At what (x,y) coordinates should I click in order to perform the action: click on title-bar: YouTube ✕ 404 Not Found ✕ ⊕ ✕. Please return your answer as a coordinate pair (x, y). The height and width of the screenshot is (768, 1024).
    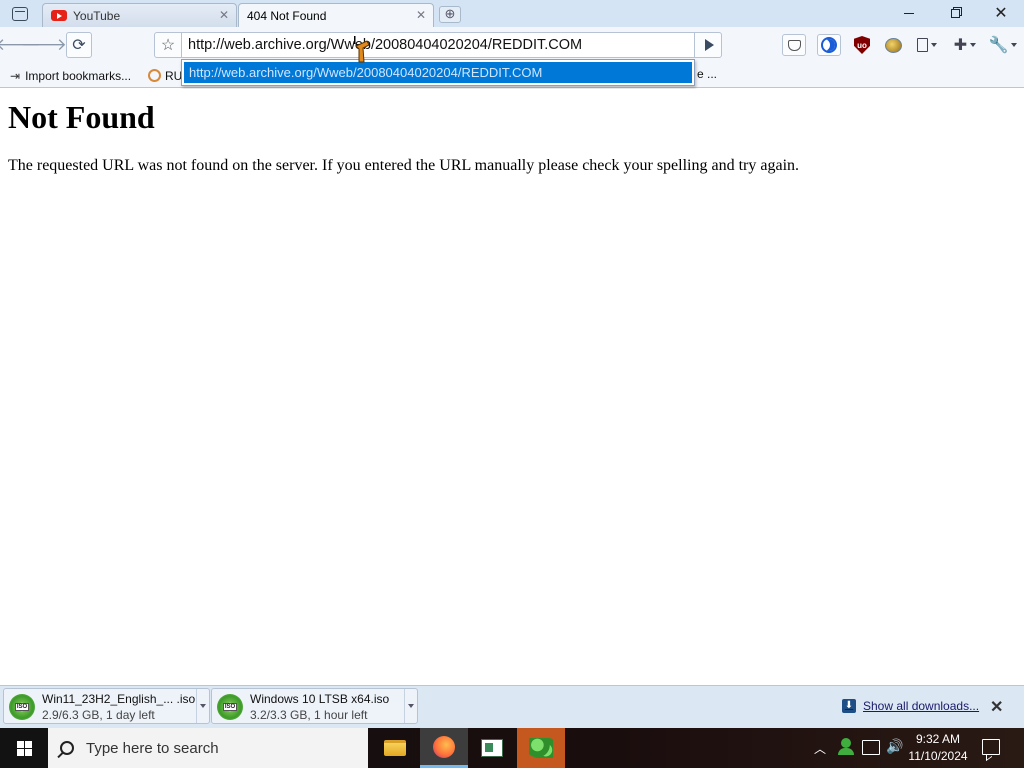
    Looking at the image, I should click on (512, 14).